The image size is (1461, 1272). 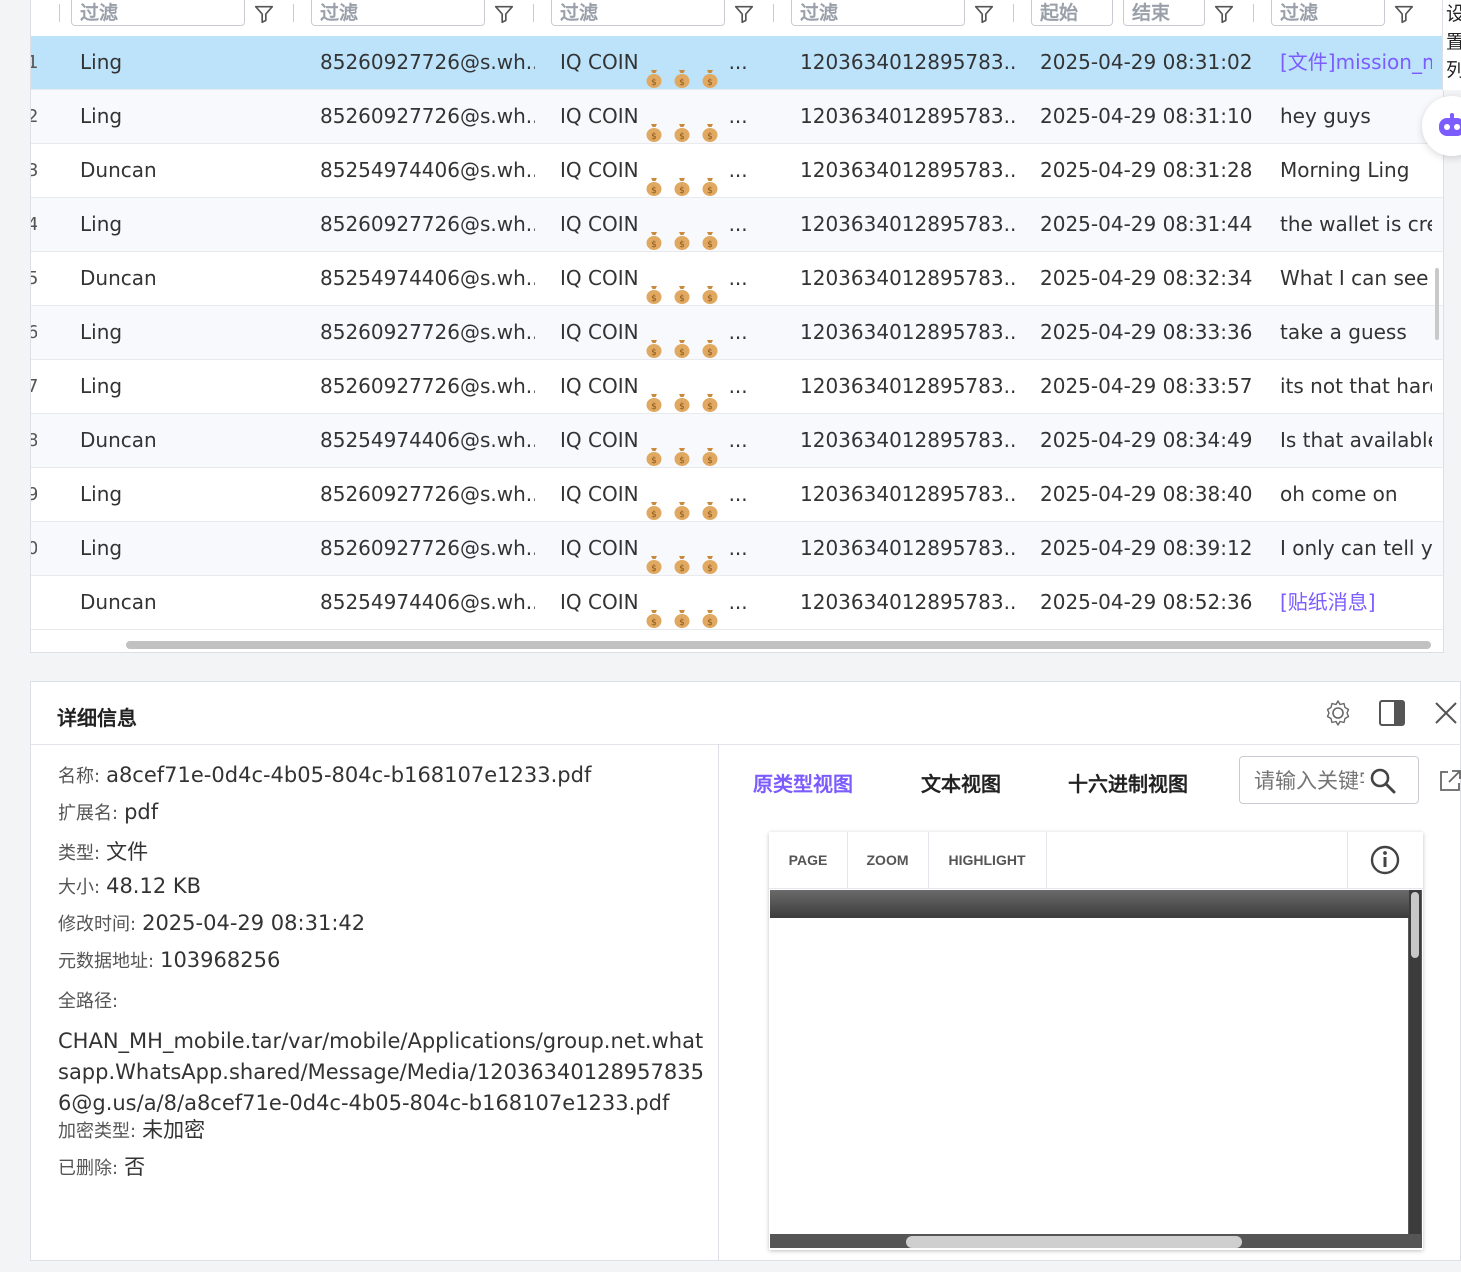 What do you see at coordinates (254, 923) in the screenshot?
I see `modified-time-value: 2025-04-29 08:31:42` at bounding box center [254, 923].